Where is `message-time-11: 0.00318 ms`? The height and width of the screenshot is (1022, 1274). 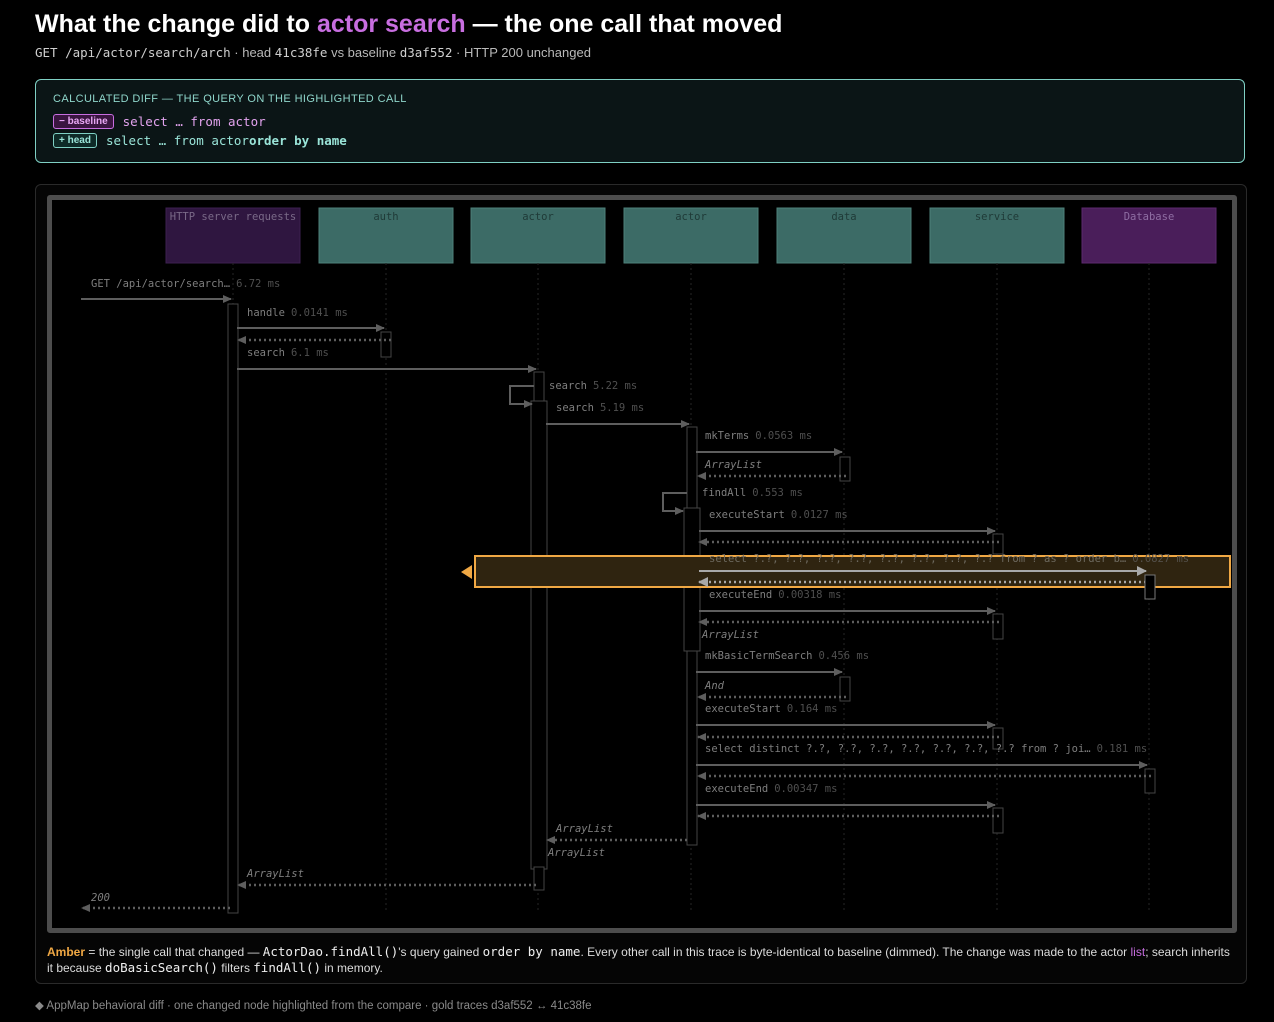
message-time-11: 0.00318 ms is located at coordinates (809, 595).